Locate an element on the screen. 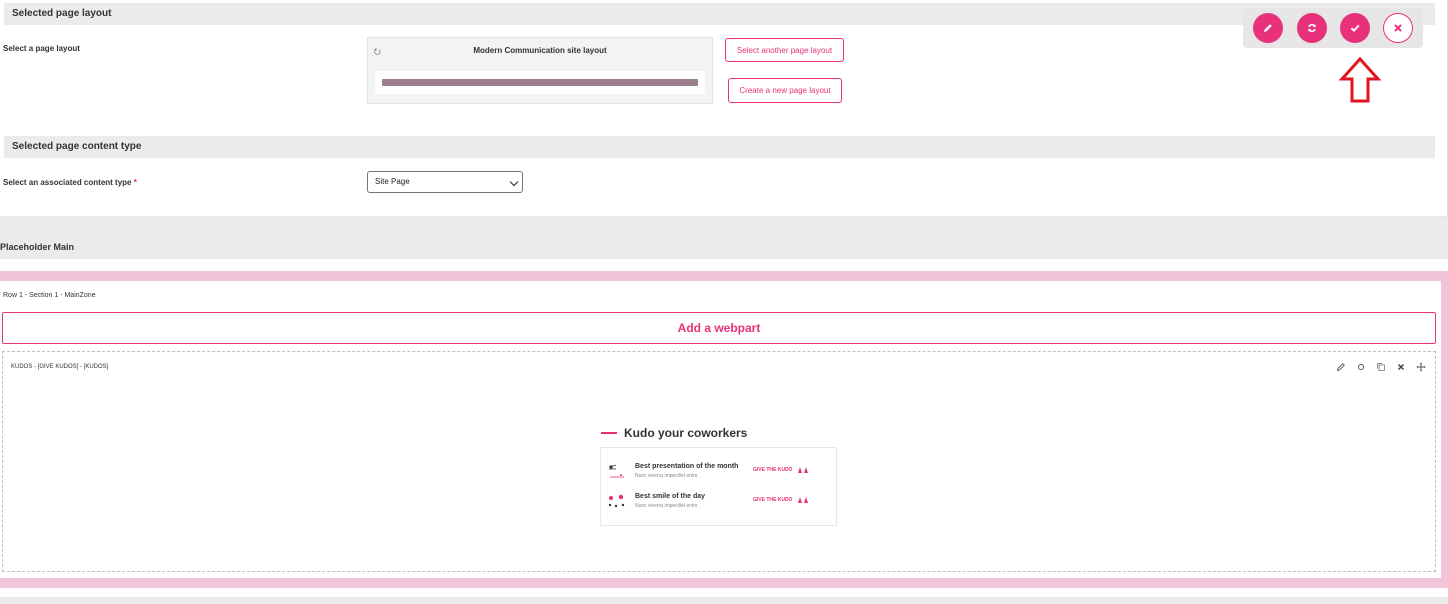  section-header-page-layout: Selected page layout is located at coordinates (719, 14).